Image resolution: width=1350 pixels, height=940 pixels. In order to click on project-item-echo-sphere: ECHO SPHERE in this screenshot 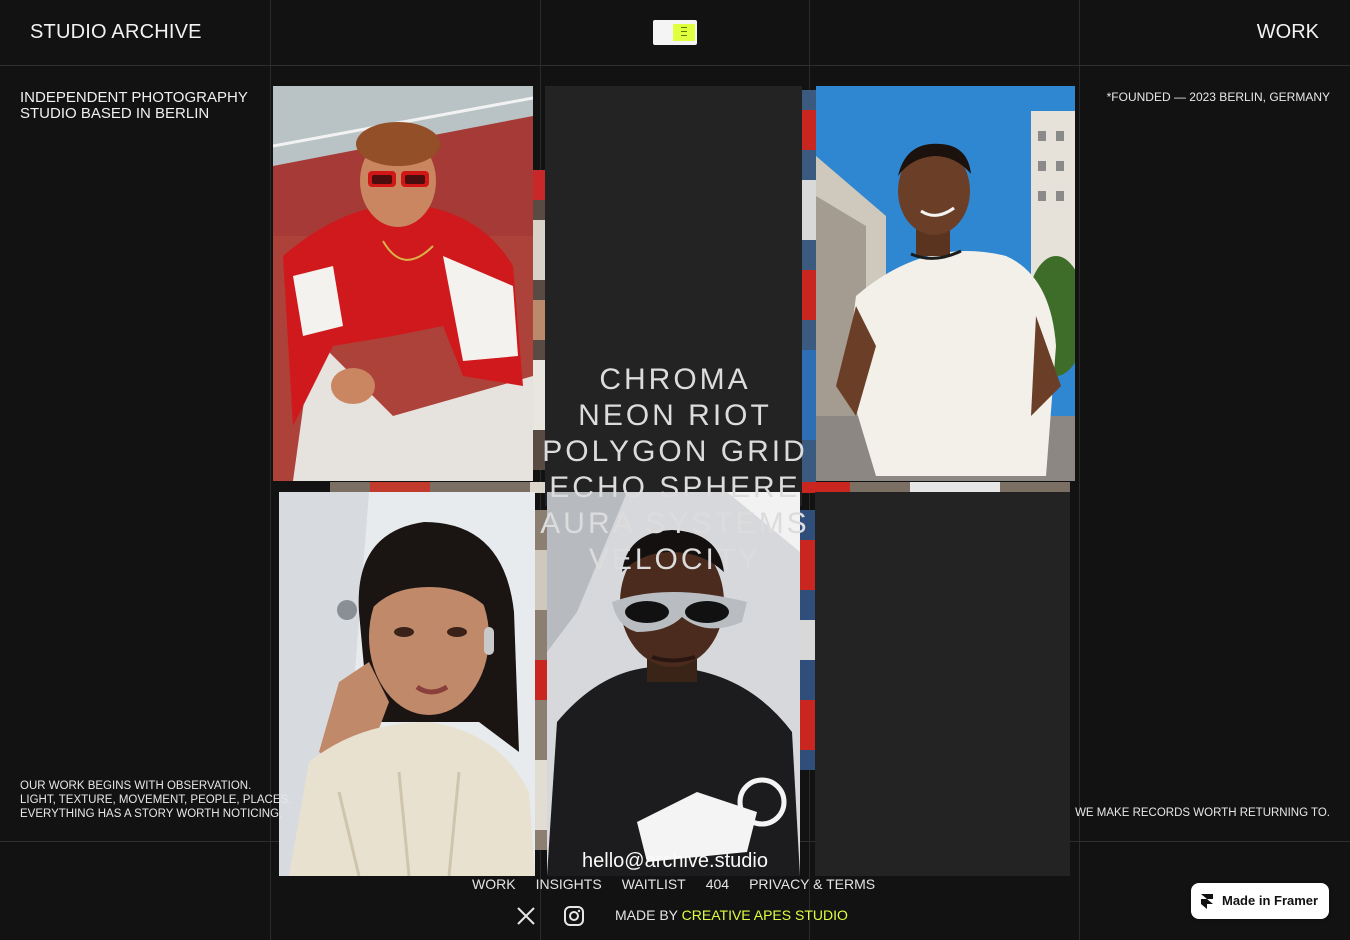, I will do `click(675, 488)`.